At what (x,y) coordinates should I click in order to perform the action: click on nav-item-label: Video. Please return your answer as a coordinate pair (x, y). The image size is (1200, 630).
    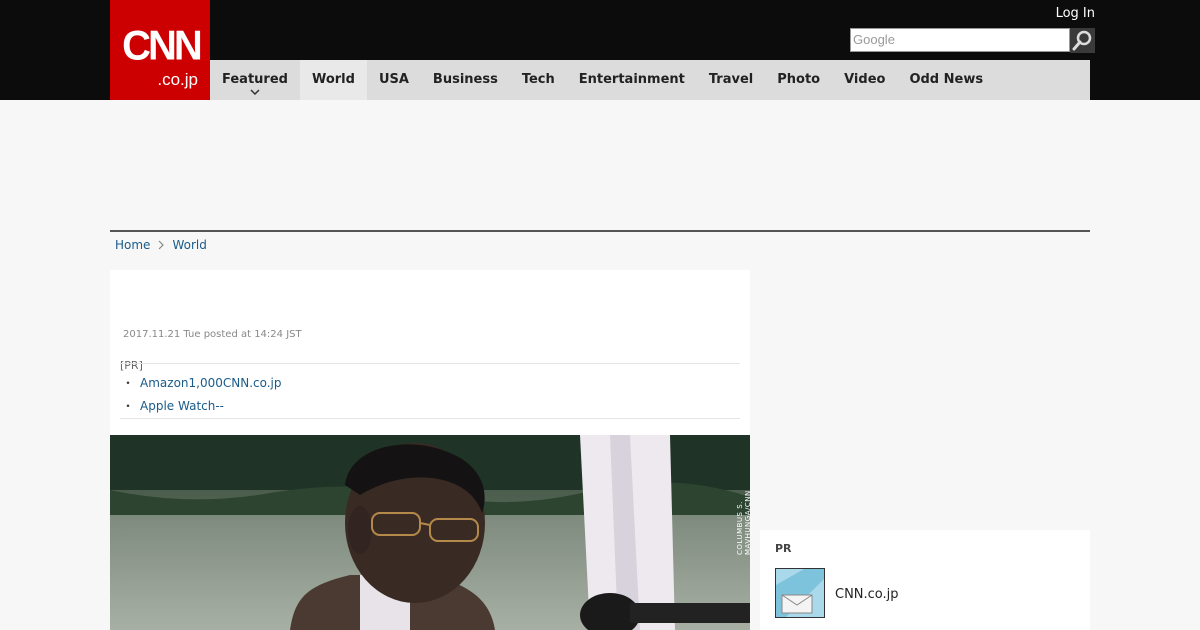
    Looking at the image, I should click on (865, 79).